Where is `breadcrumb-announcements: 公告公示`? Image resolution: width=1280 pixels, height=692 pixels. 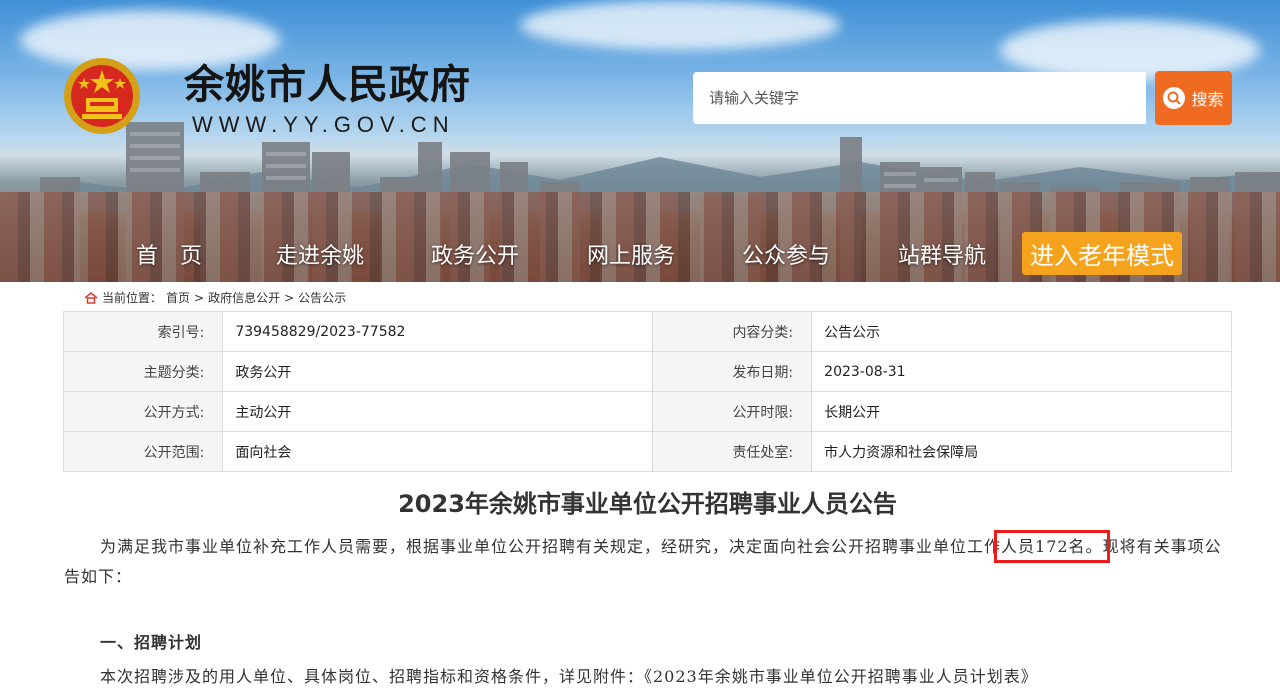 breadcrumb-announcements: 公告公示 is located at coordinates (322, 297).